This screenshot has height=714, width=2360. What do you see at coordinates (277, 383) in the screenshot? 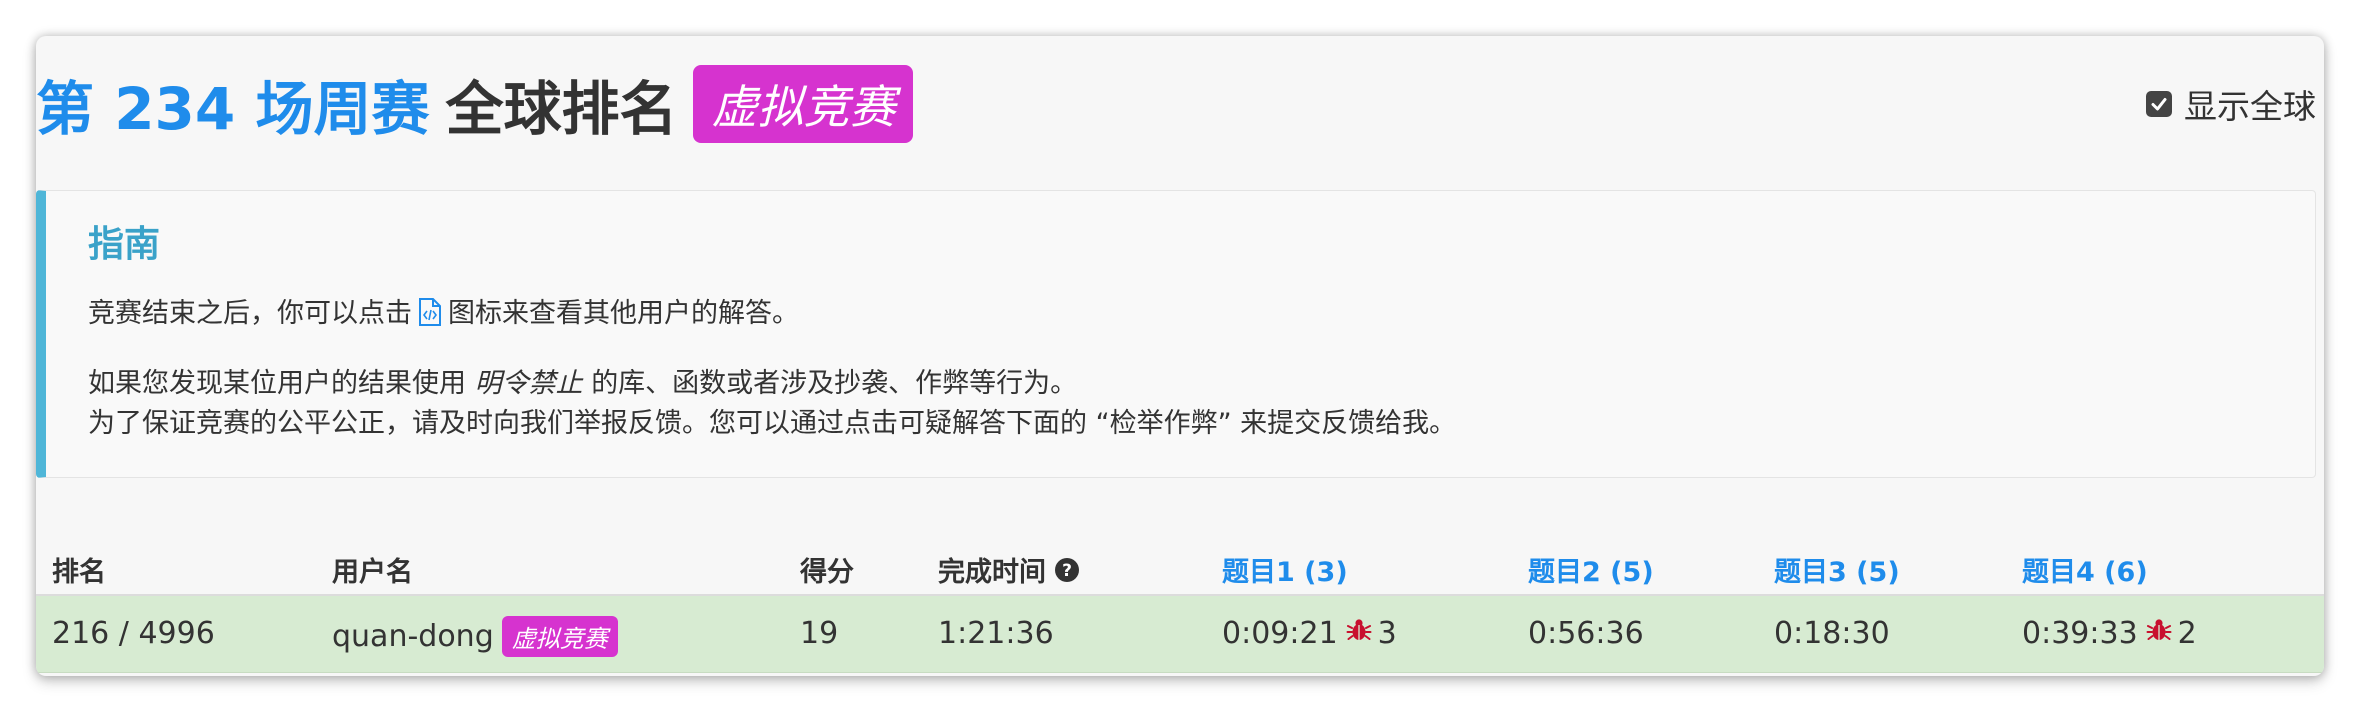
I see `guide-line-2-before: 如果您发现某位用户的结果使用` at bounding box center [277, 383].